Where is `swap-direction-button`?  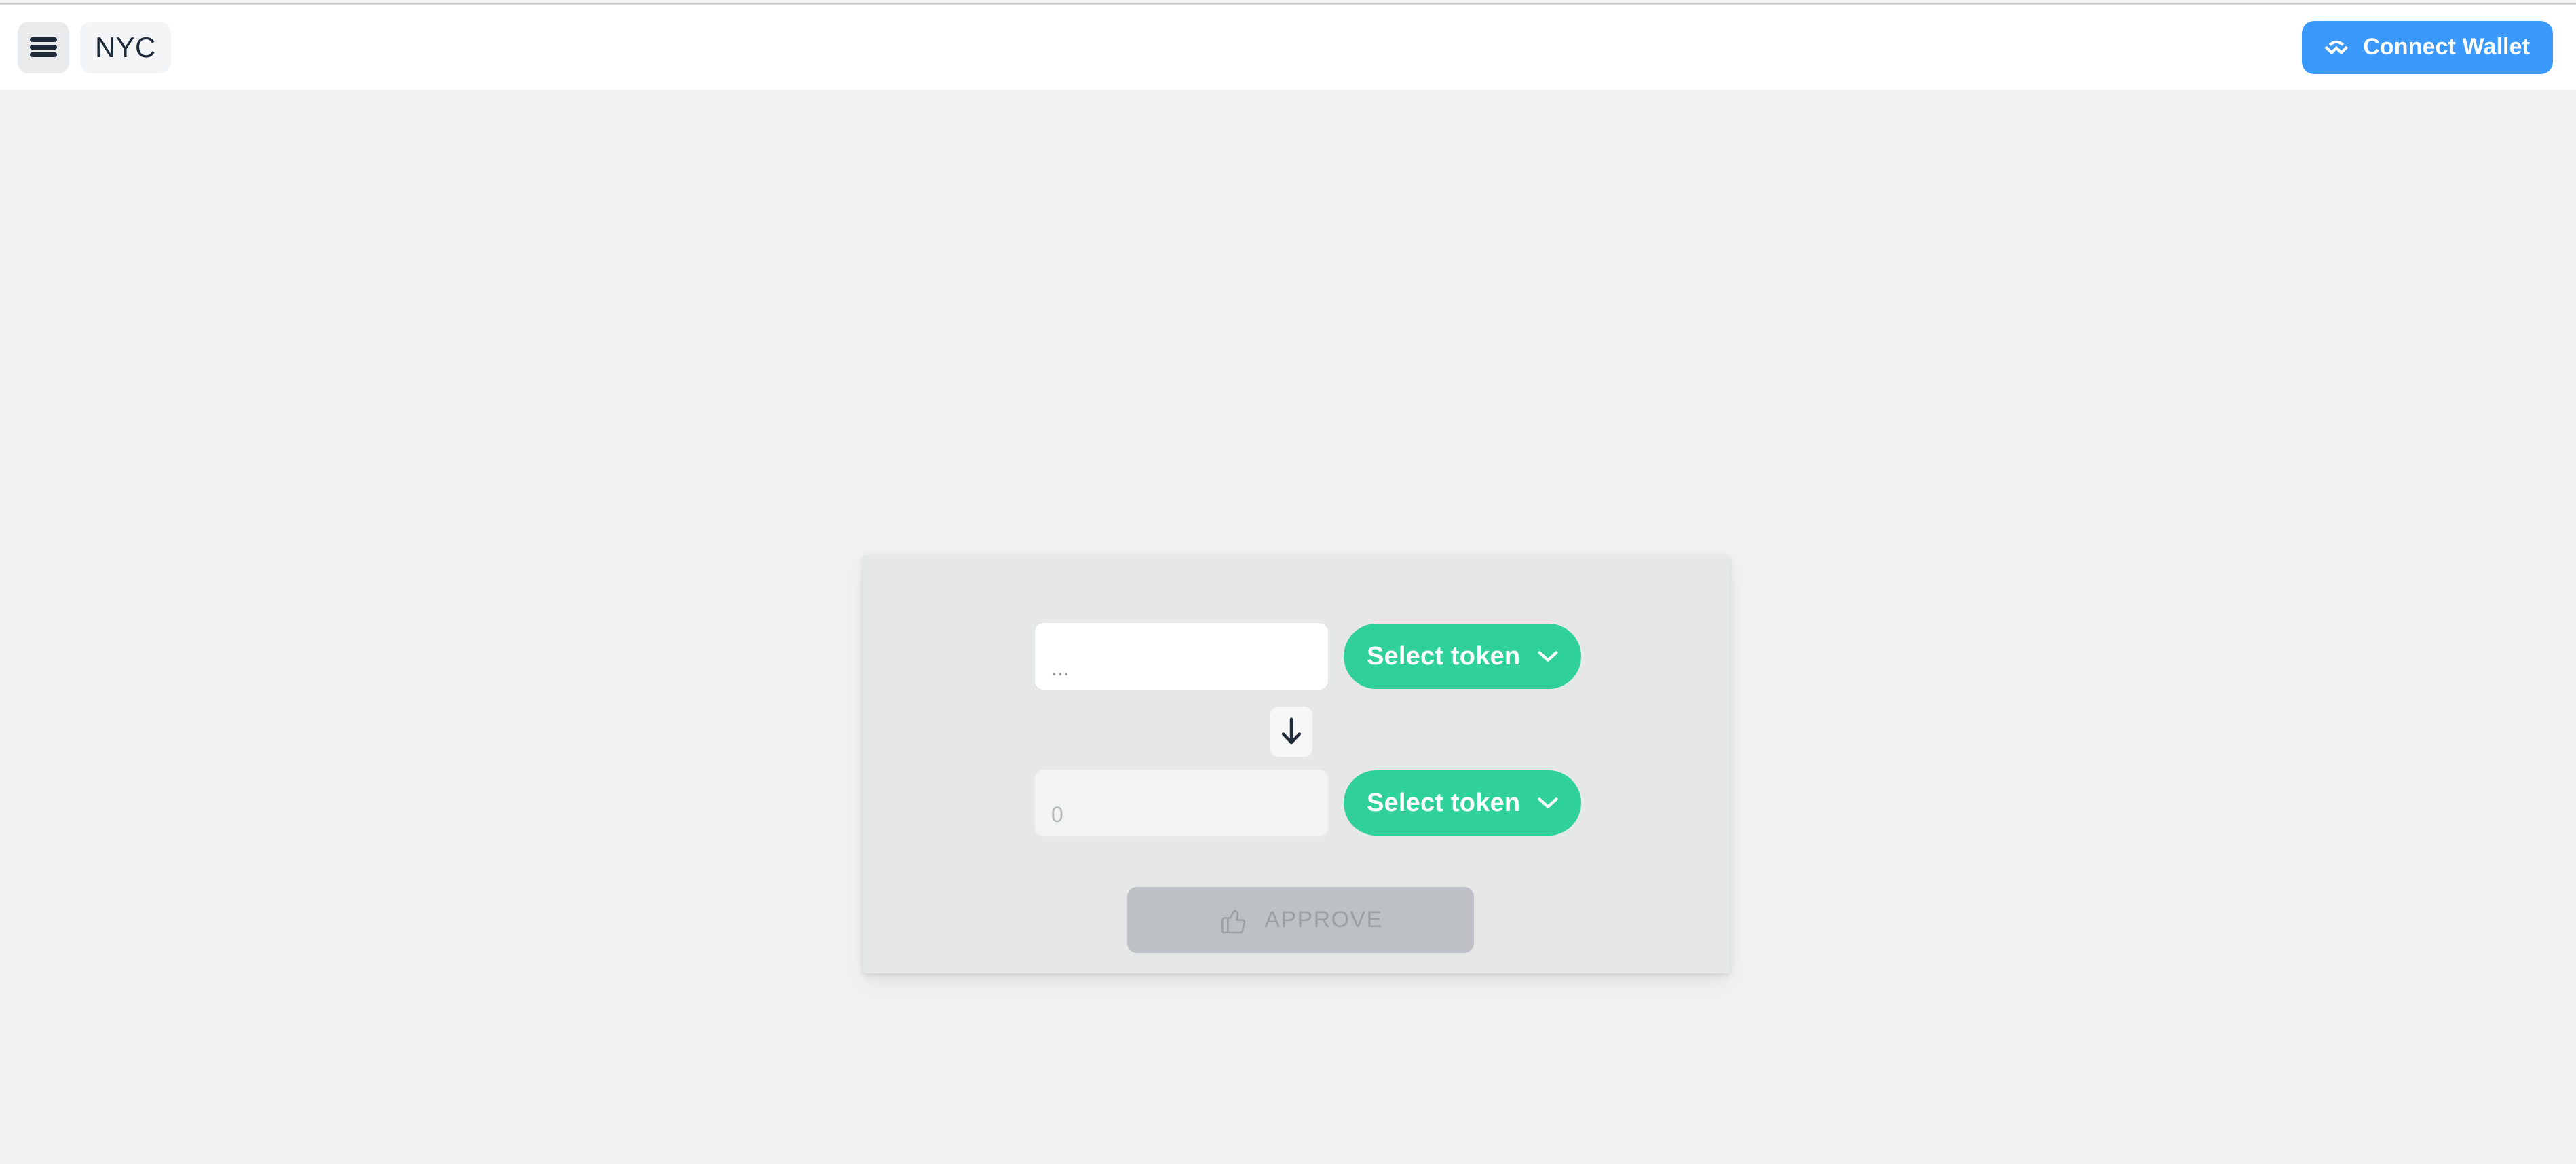 swap-direction-button is located at coordinates (1291, 732).